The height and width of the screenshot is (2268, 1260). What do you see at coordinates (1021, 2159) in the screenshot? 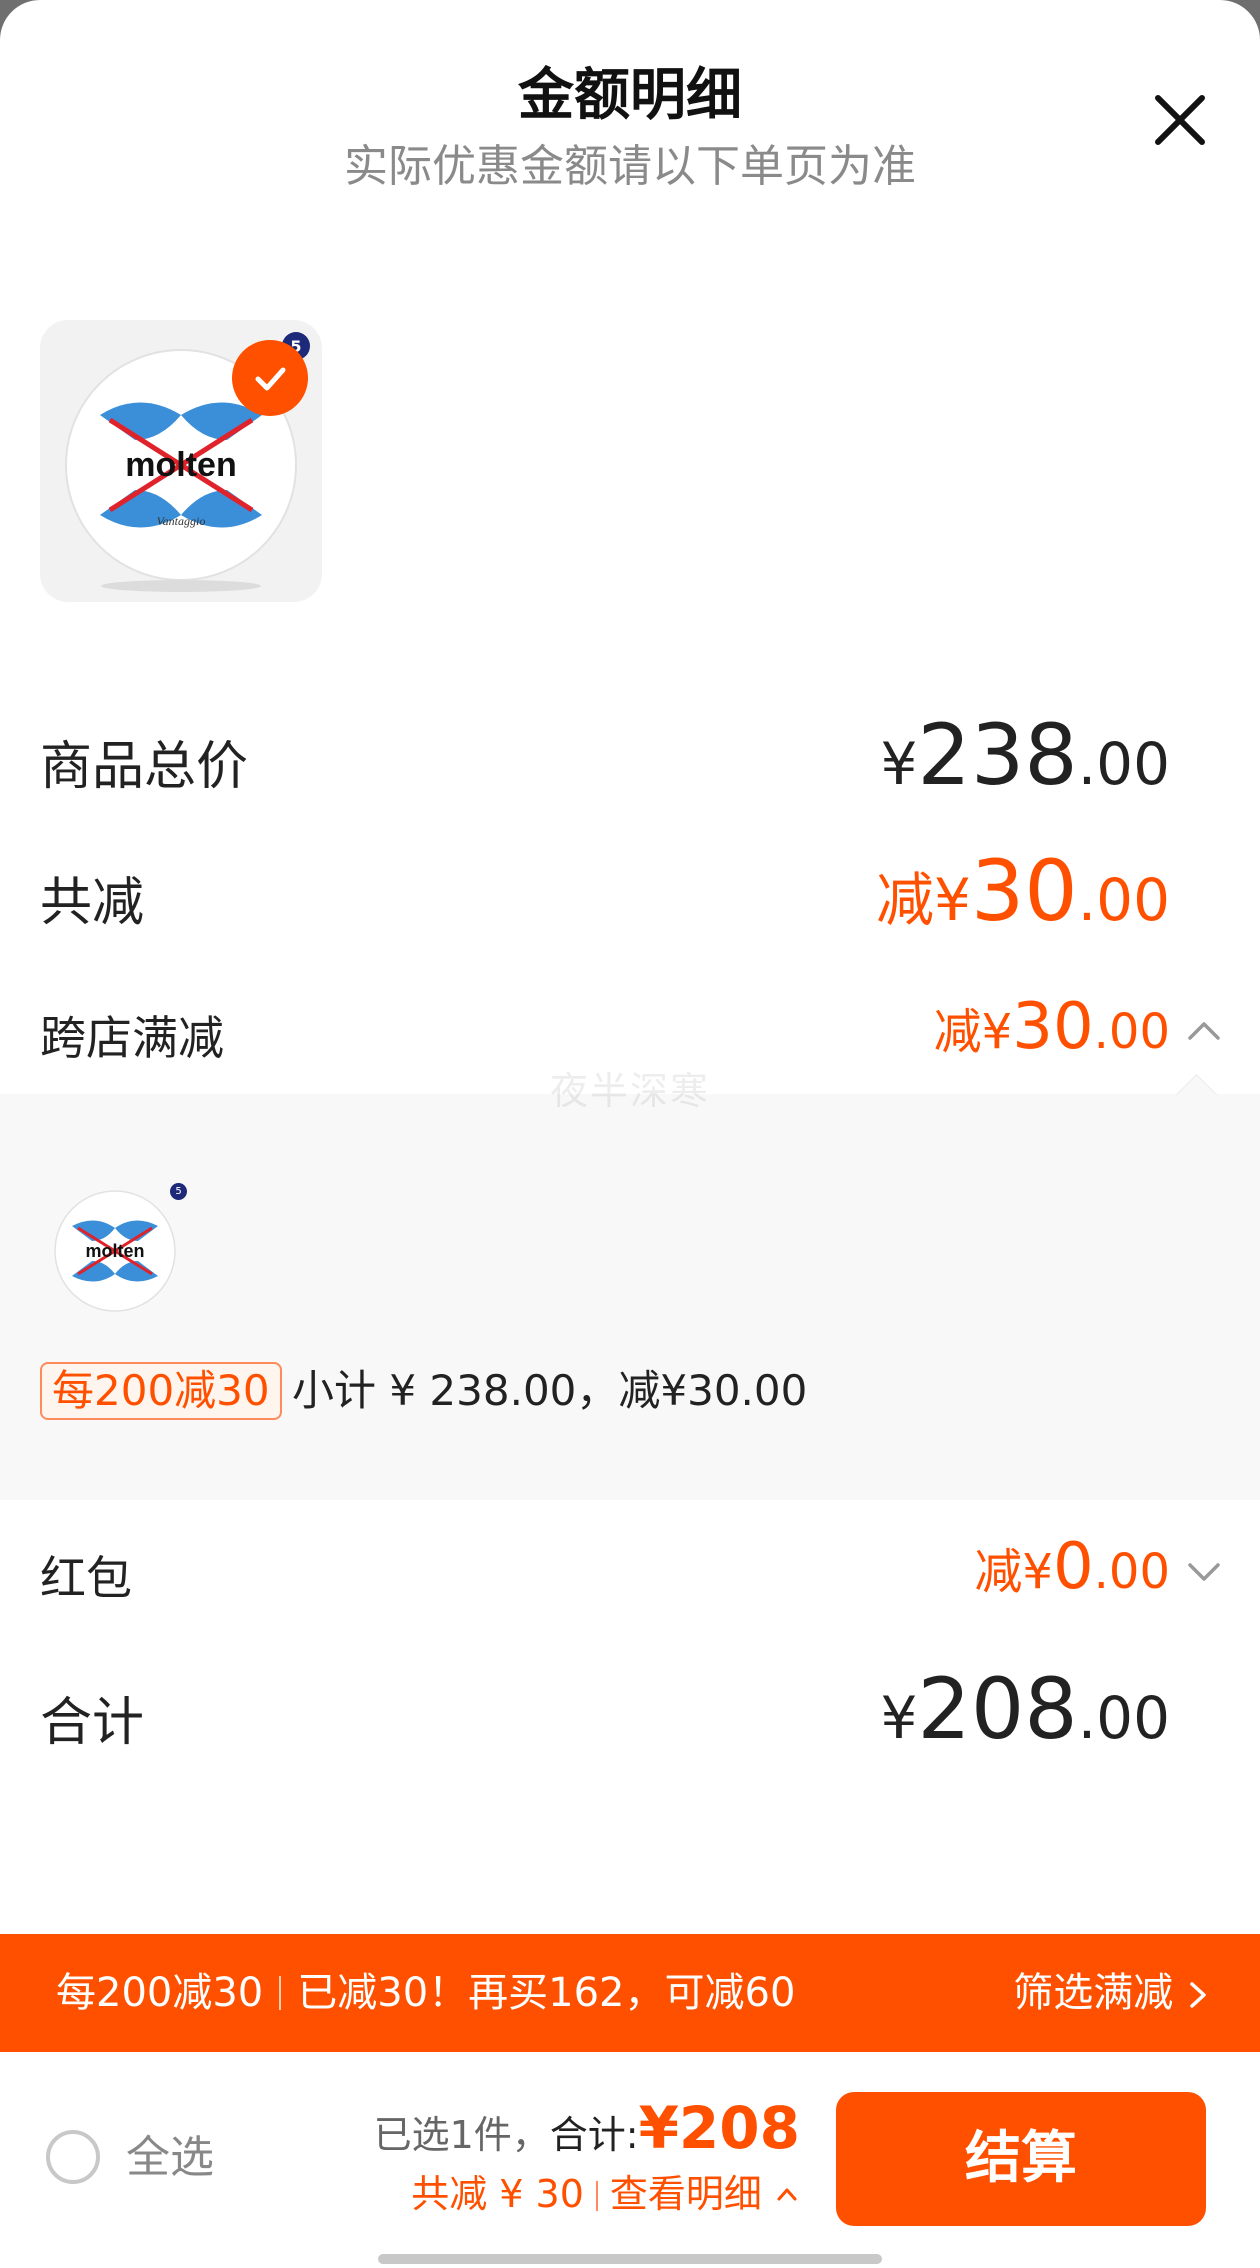
I see `checkout-button: 结算` at bounding box center [1021, 2159].